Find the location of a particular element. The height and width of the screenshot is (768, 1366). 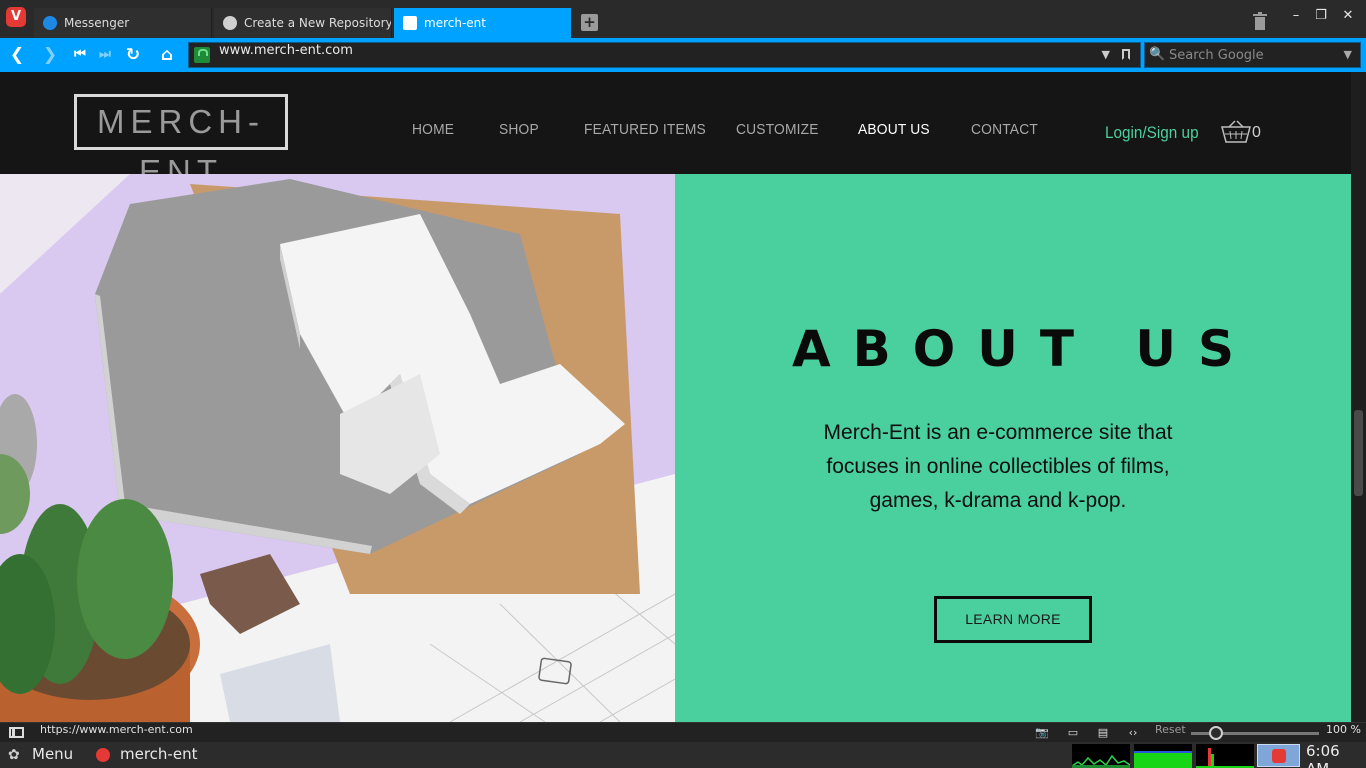

github-icon is located at coordinates (230, 23).